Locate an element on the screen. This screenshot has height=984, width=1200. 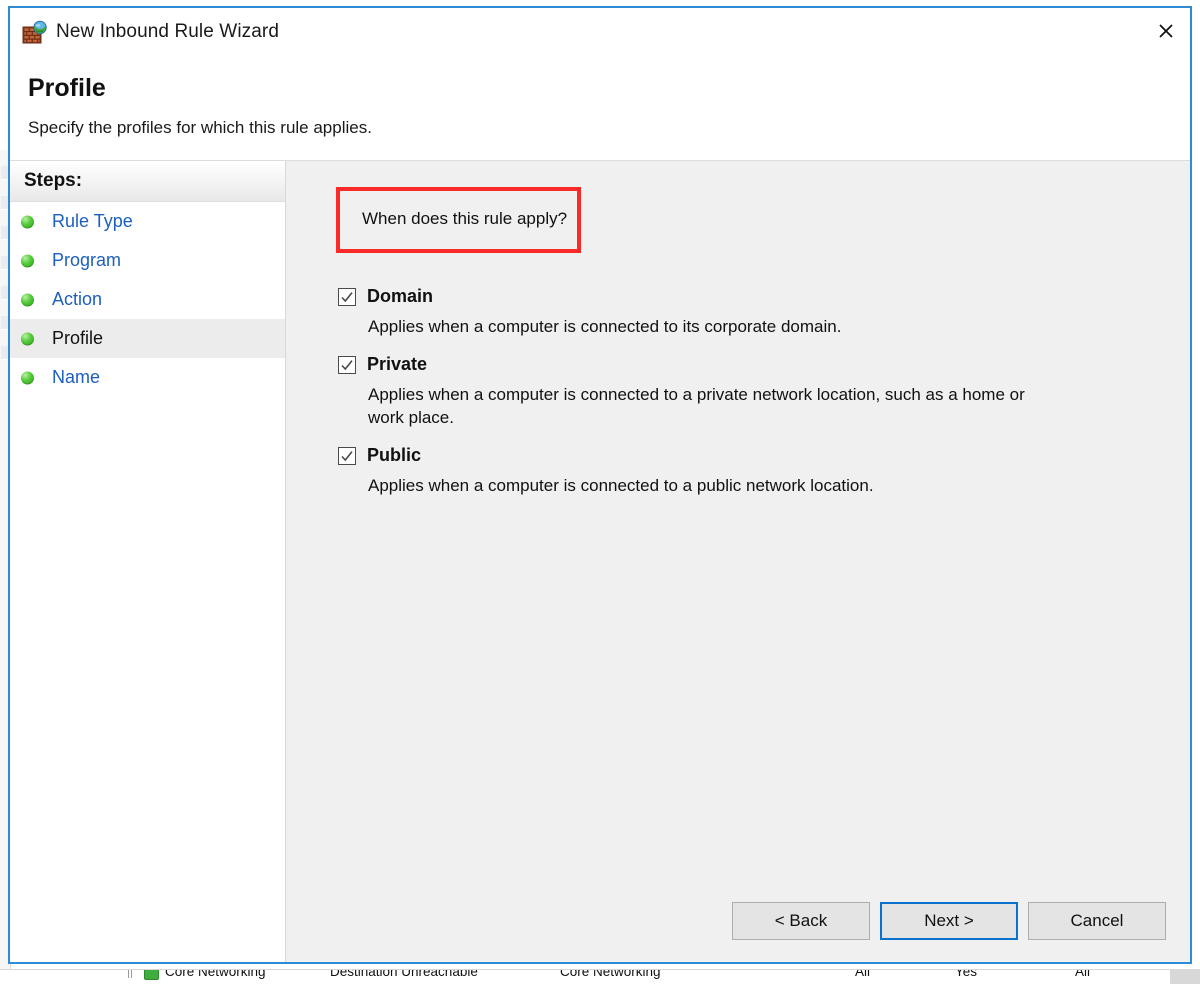
sidebar-item-profile: Profile is located at coordinates (147, 338).